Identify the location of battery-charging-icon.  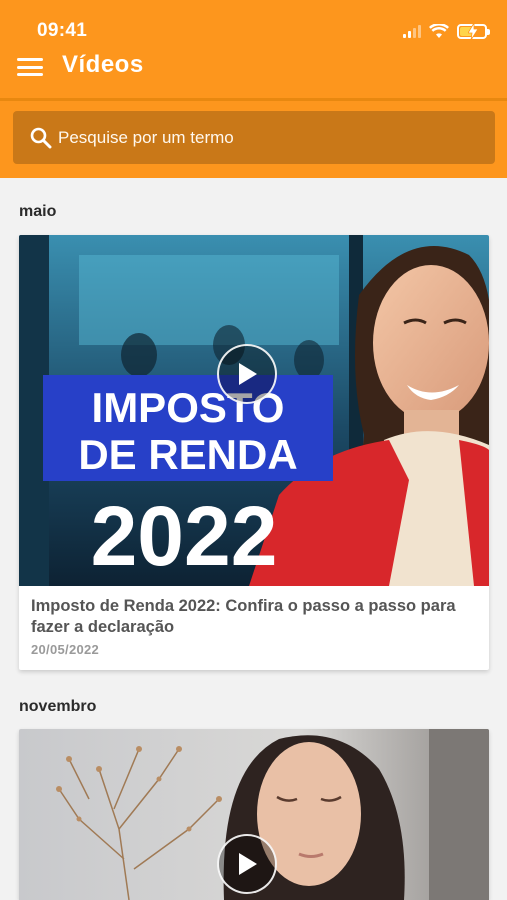
(473, 31).